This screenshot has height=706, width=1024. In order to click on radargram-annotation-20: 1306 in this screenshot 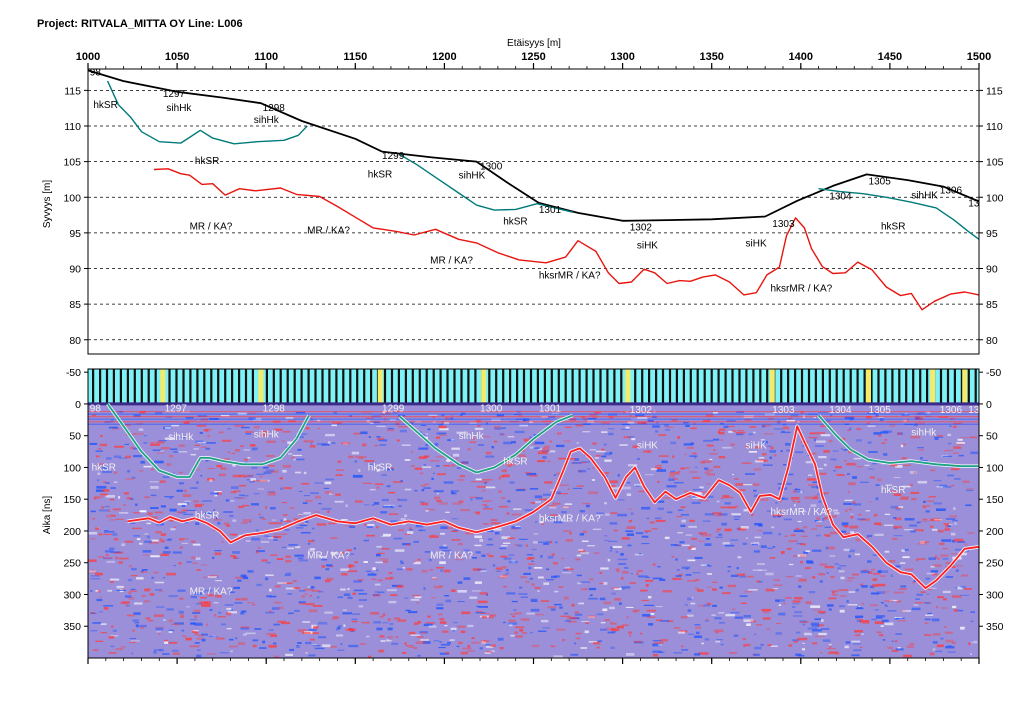, I will do `click(951, 410)`.